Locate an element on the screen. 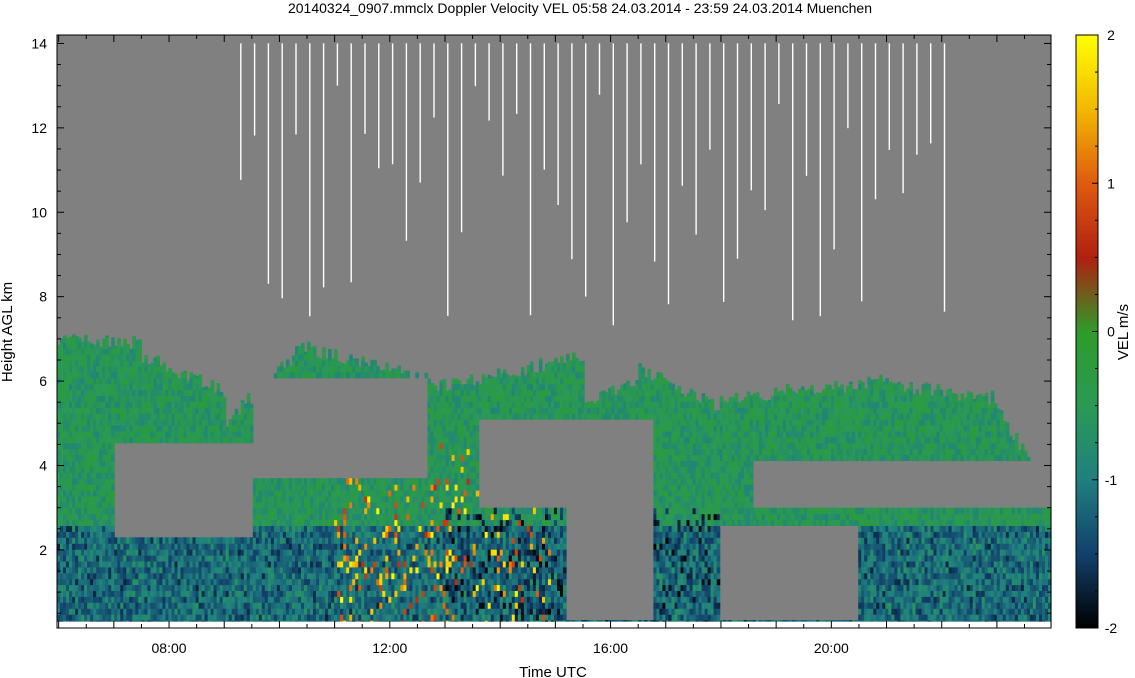 The image size is (1135, 678). x-tick-label: 16:00 is located at coordinates (610, 648).